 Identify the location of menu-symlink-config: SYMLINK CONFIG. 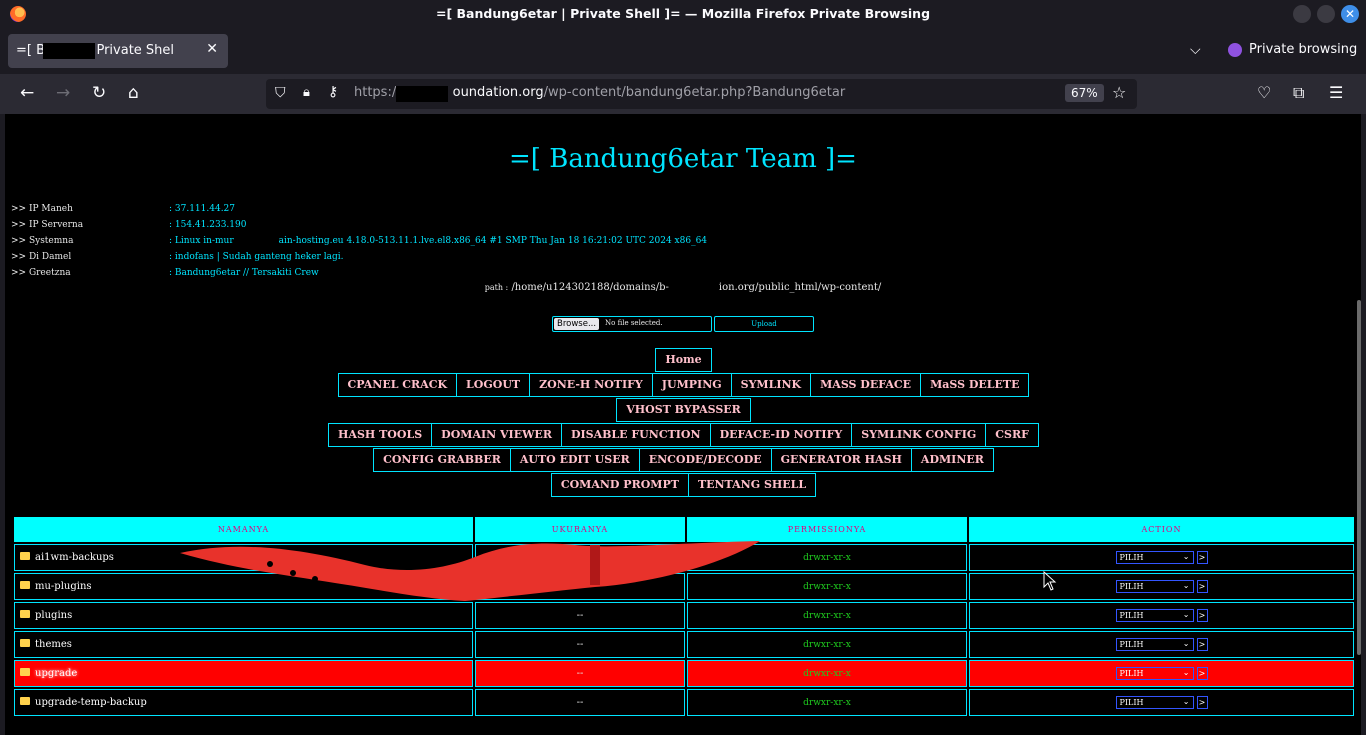
(919, 435).